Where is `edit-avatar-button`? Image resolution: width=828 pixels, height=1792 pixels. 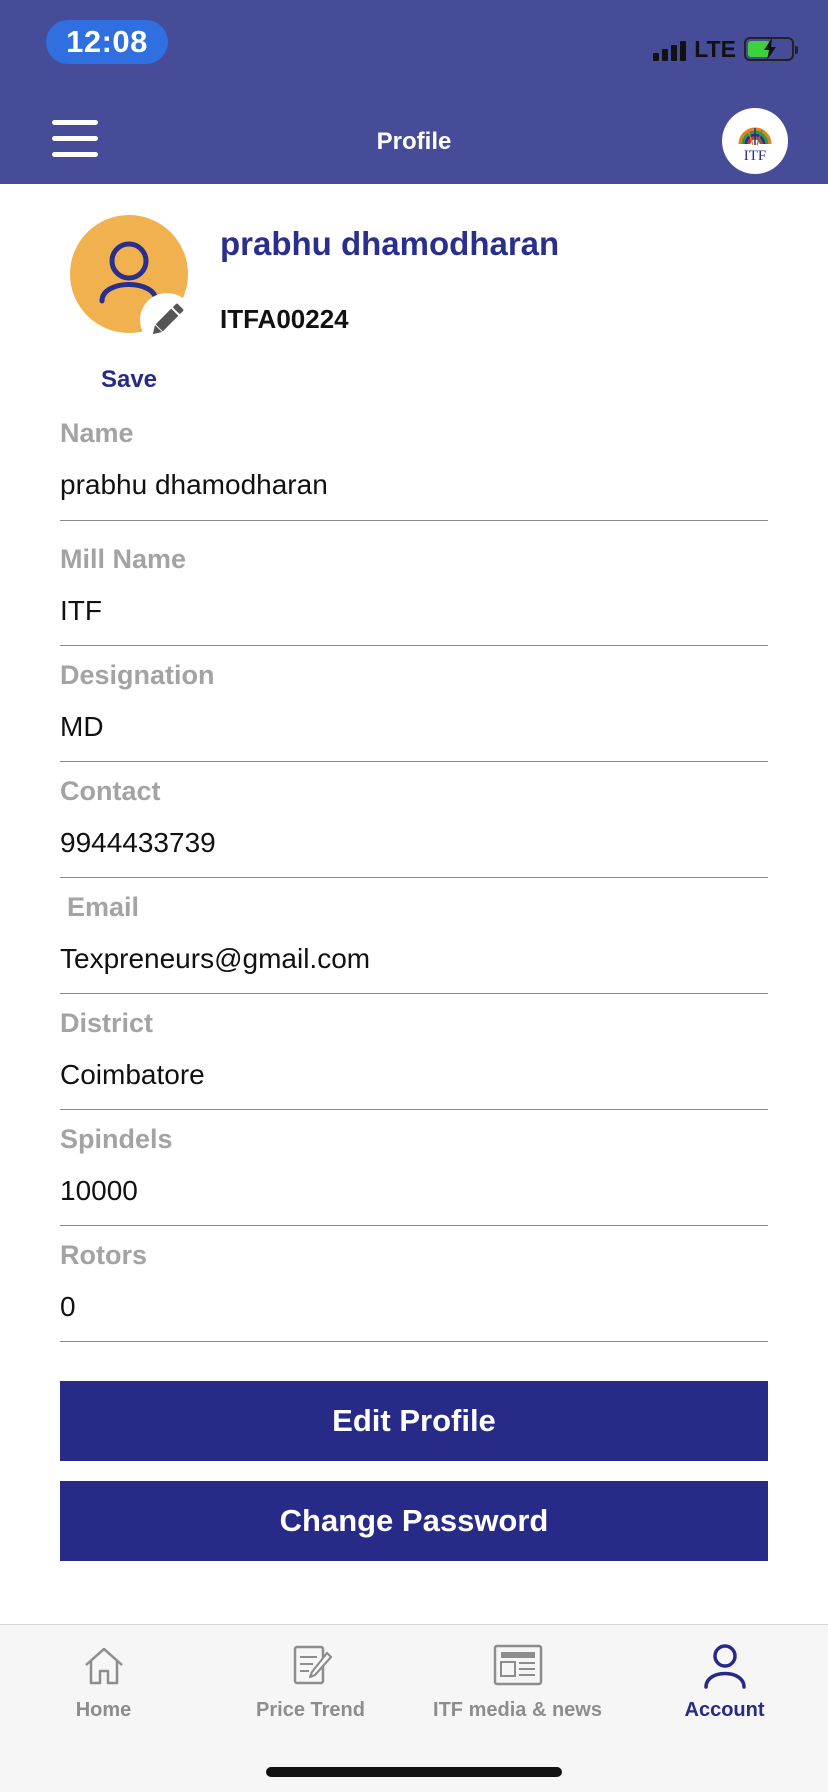 edit-avatar-button is located at coordinates (167, 320).